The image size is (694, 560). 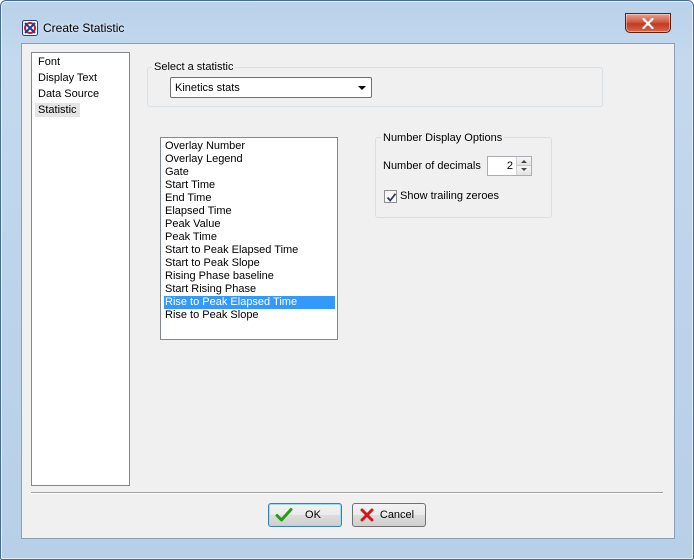 I want to click on close-button, so click(x=648, y=23).